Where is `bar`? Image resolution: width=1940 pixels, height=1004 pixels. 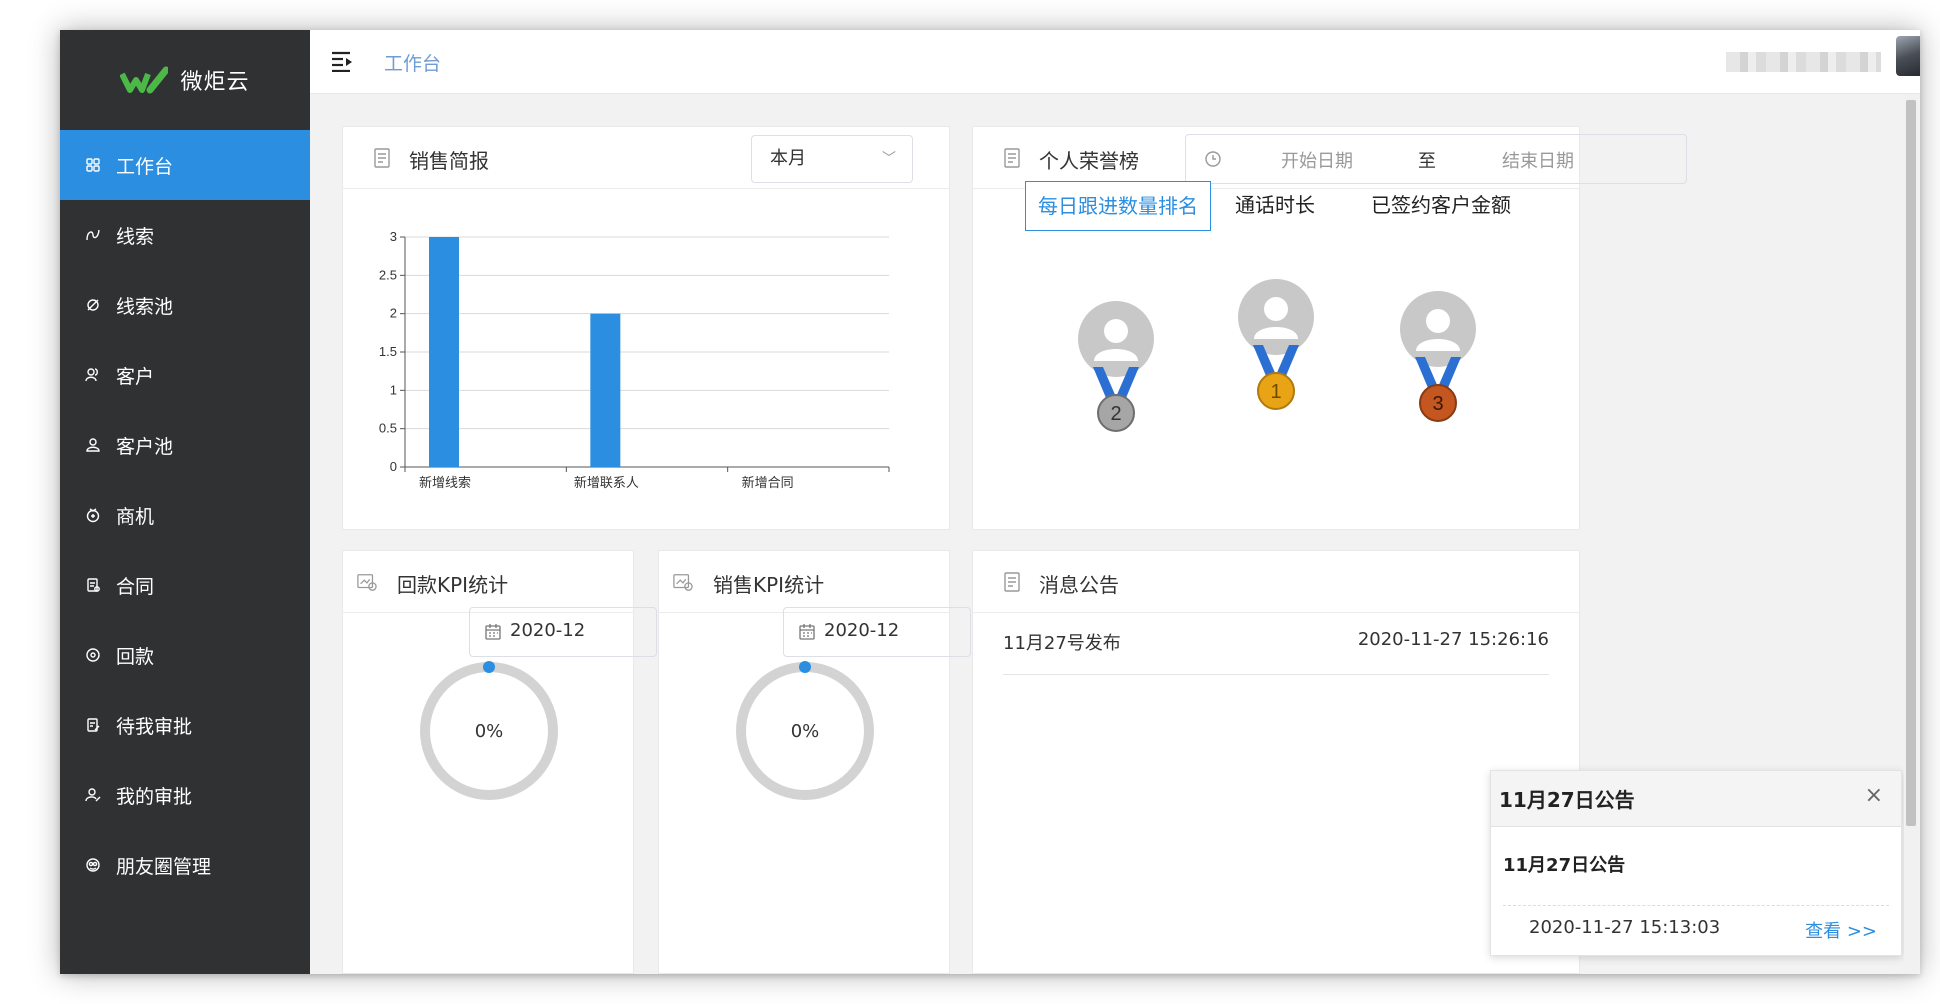 bar is located at coordinates (605, 390).